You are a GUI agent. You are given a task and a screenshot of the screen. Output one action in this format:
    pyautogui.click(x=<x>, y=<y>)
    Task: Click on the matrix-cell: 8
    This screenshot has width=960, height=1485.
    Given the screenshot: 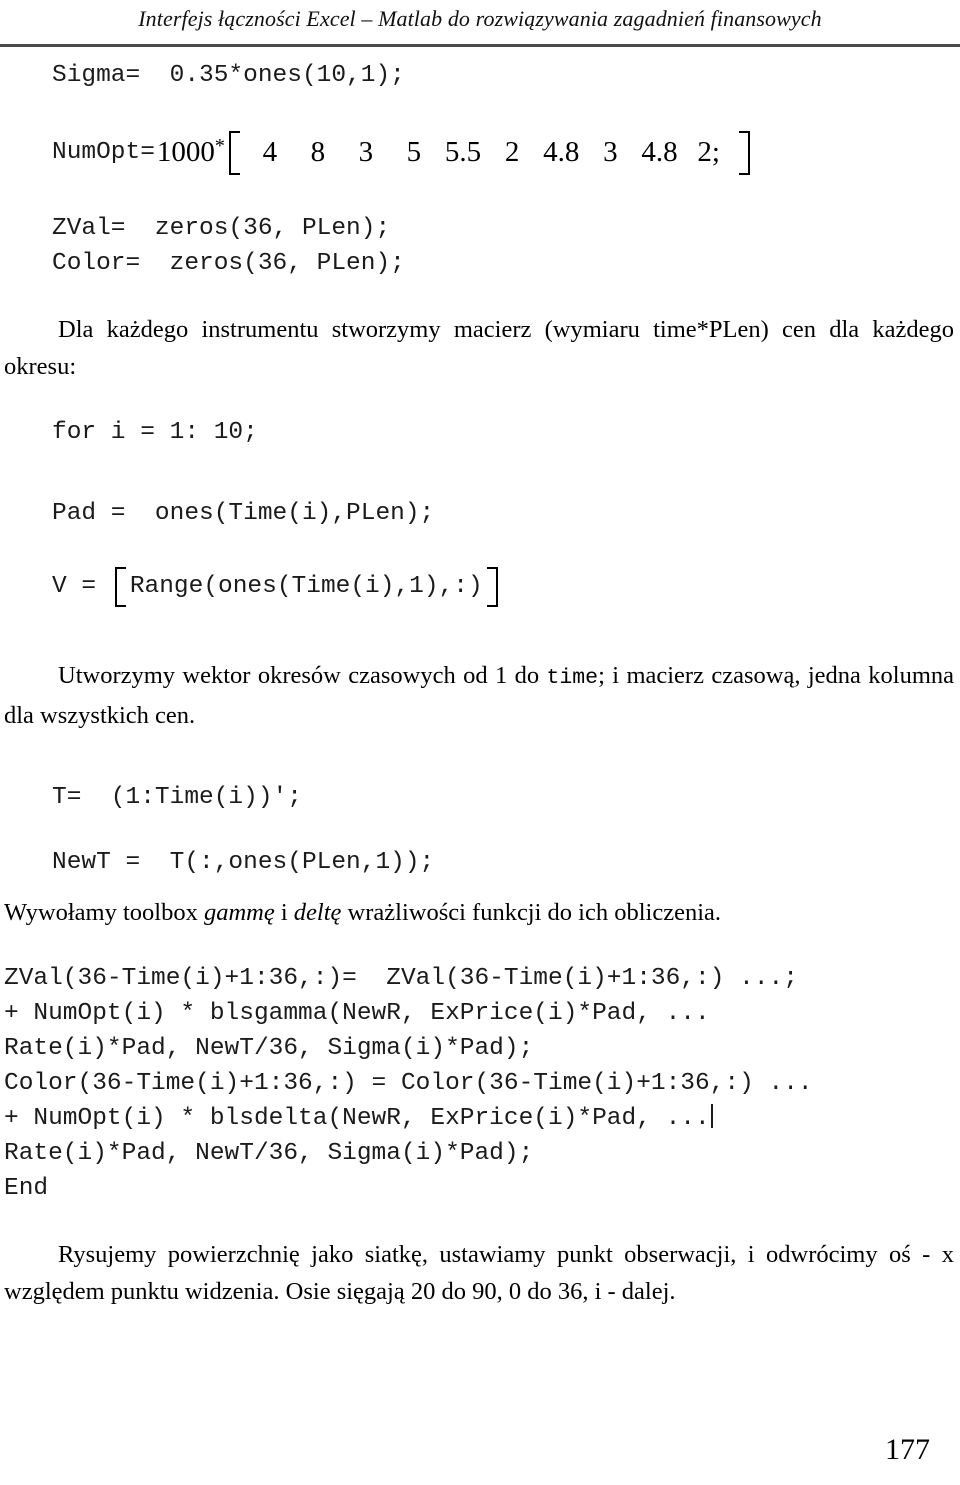 What is the action you would take?
    pyautogui.click(x=318, y=151)
    